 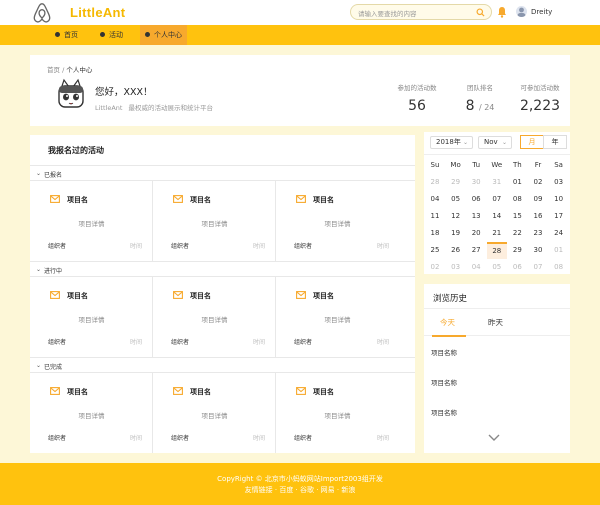 What do you see at coordinates (447, 322) in the screenshot?
I see `tab-today: 今天` at bounding box center [447, 322].